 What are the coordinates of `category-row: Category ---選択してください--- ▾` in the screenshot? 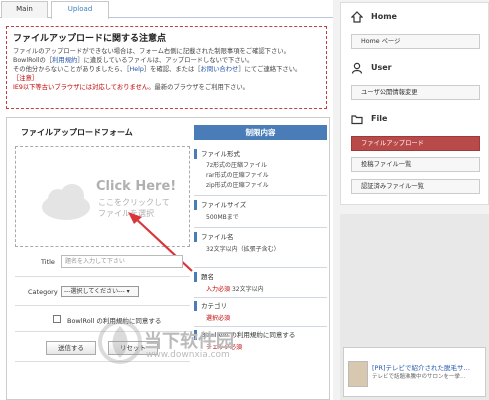 It's located at (102, 291).